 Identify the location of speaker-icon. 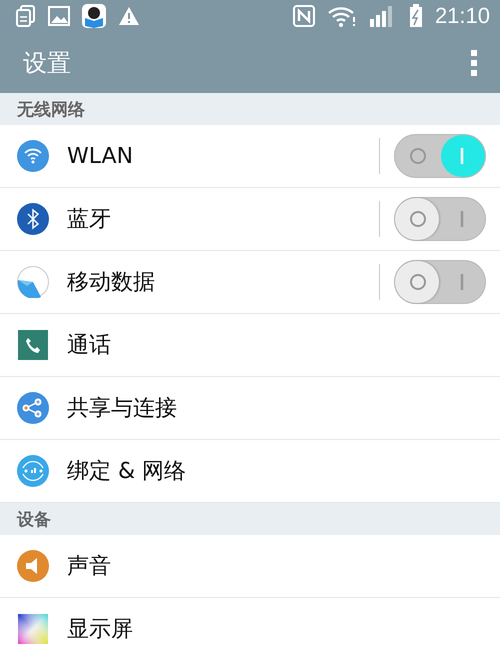
(33, 566).